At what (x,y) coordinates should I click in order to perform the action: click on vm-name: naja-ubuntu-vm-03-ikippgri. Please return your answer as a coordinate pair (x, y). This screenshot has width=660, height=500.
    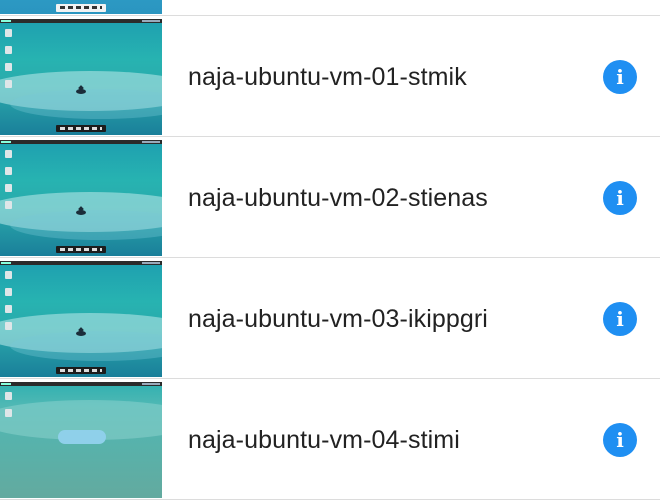
    Looking at the image, I should click on (338, 319).